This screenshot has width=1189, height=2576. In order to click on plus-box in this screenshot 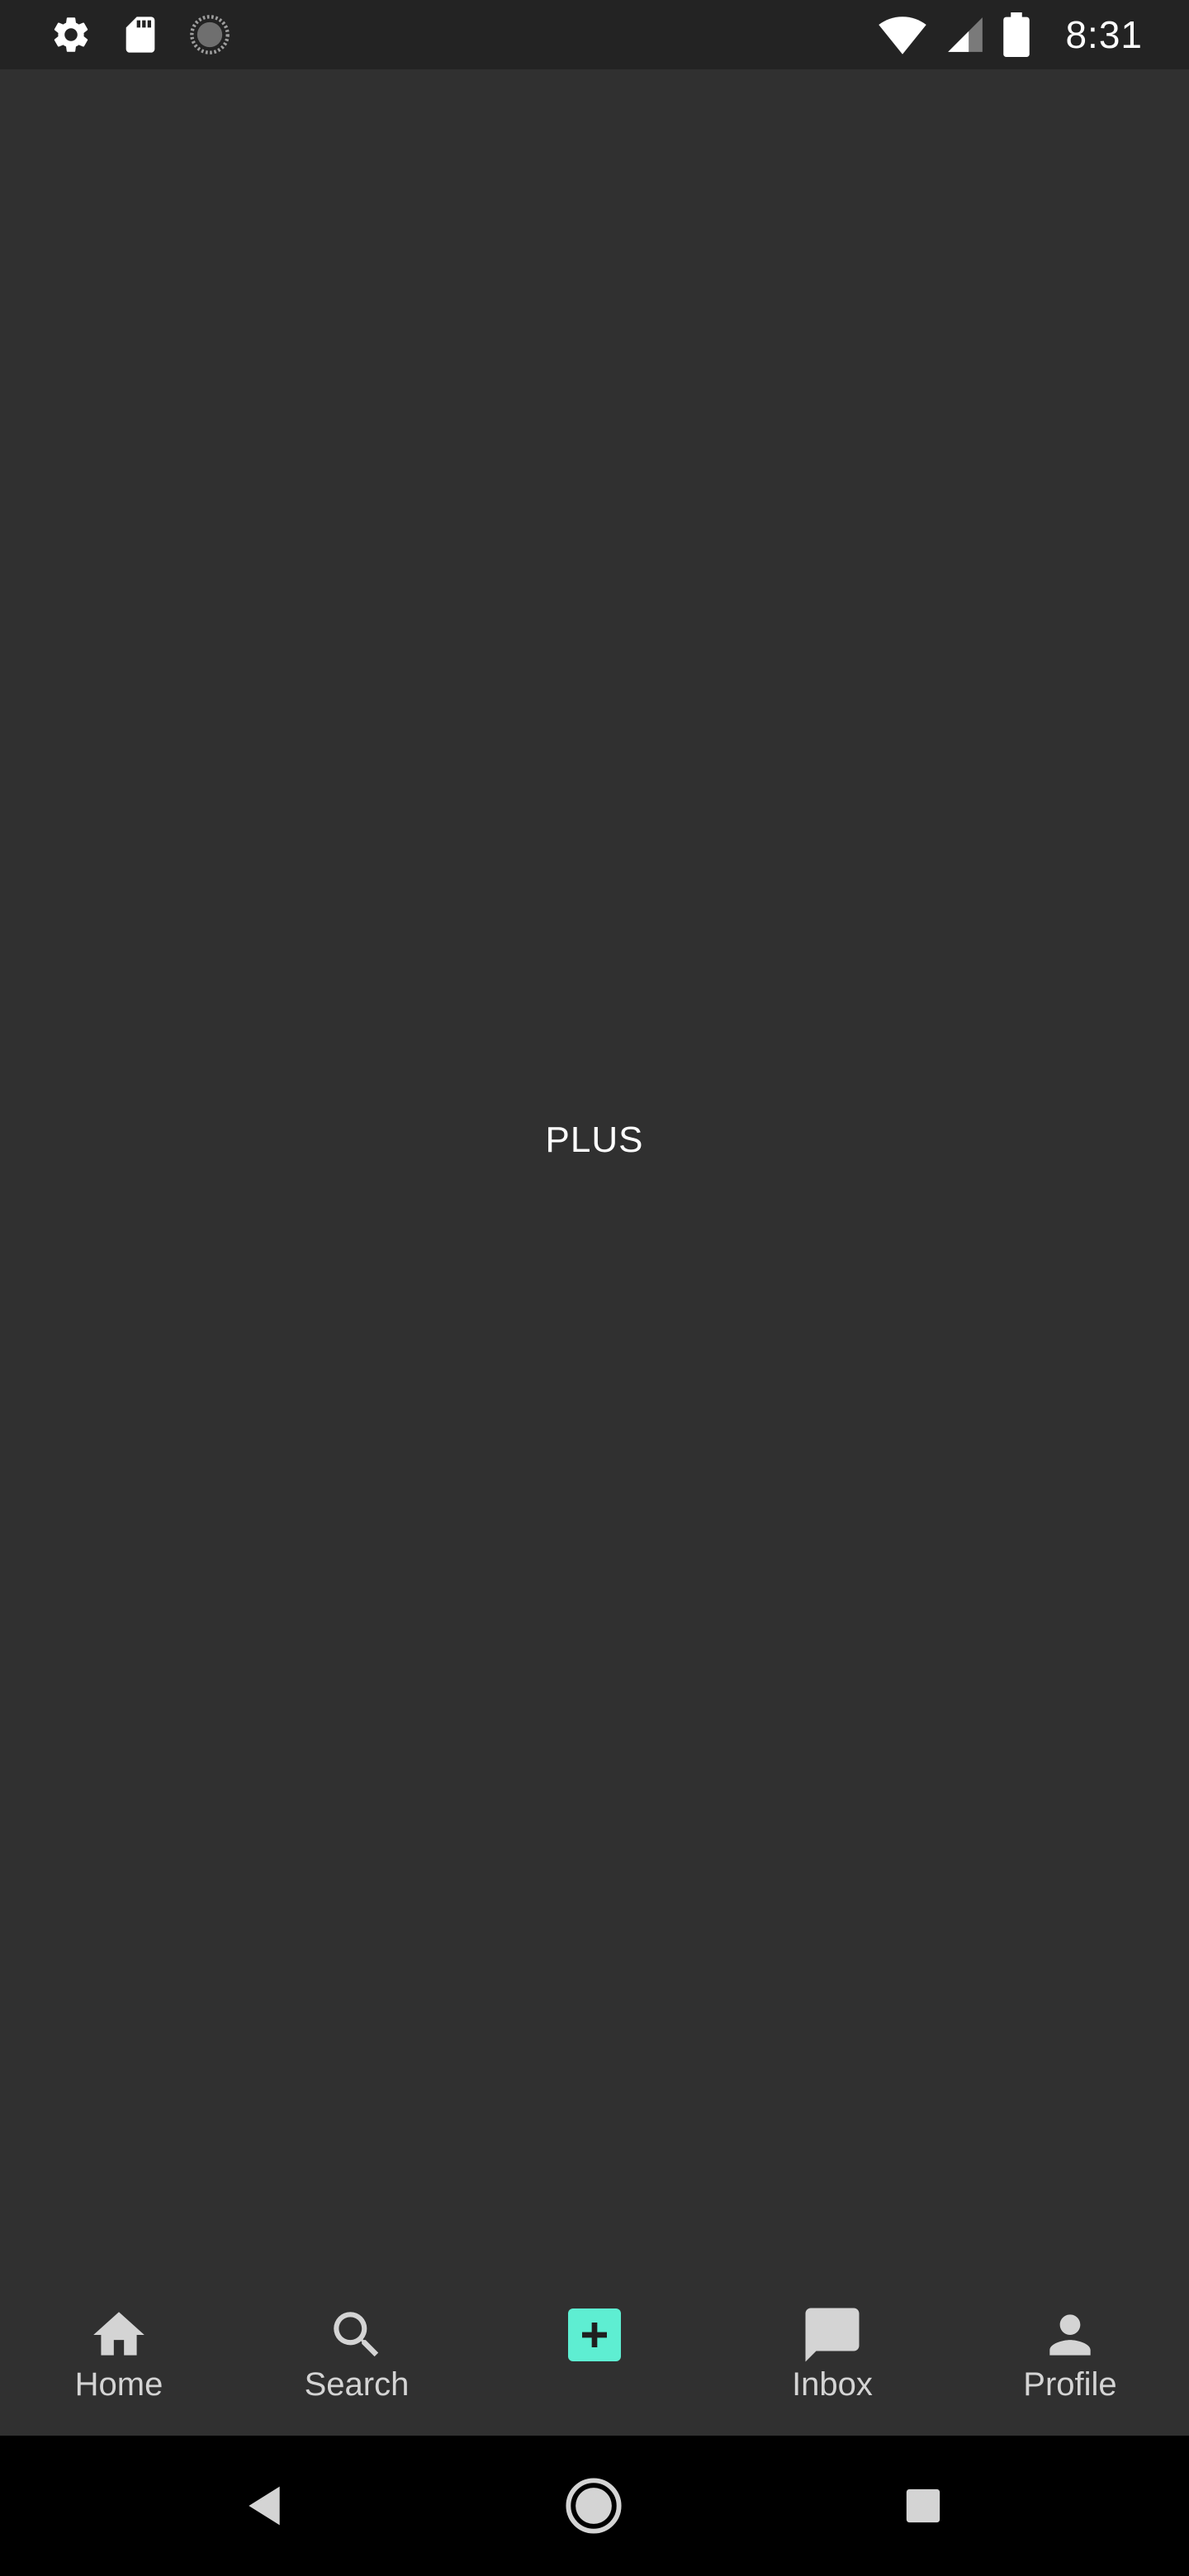, I will do `click(594, 2334)`.